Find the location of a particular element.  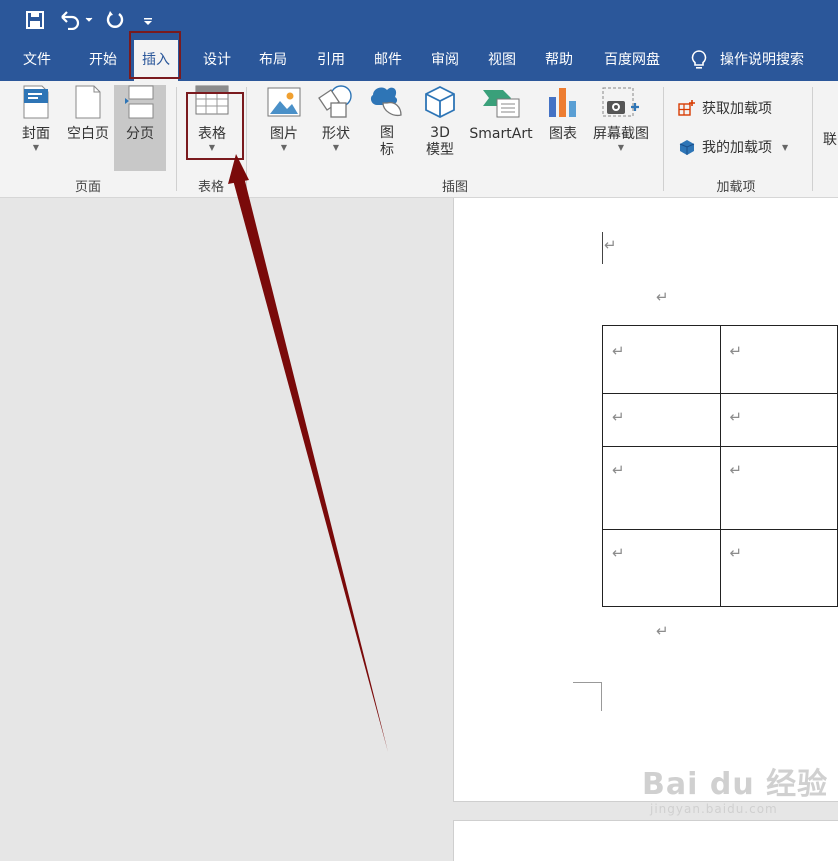

icons-icon is located at coordinates (387, 102).